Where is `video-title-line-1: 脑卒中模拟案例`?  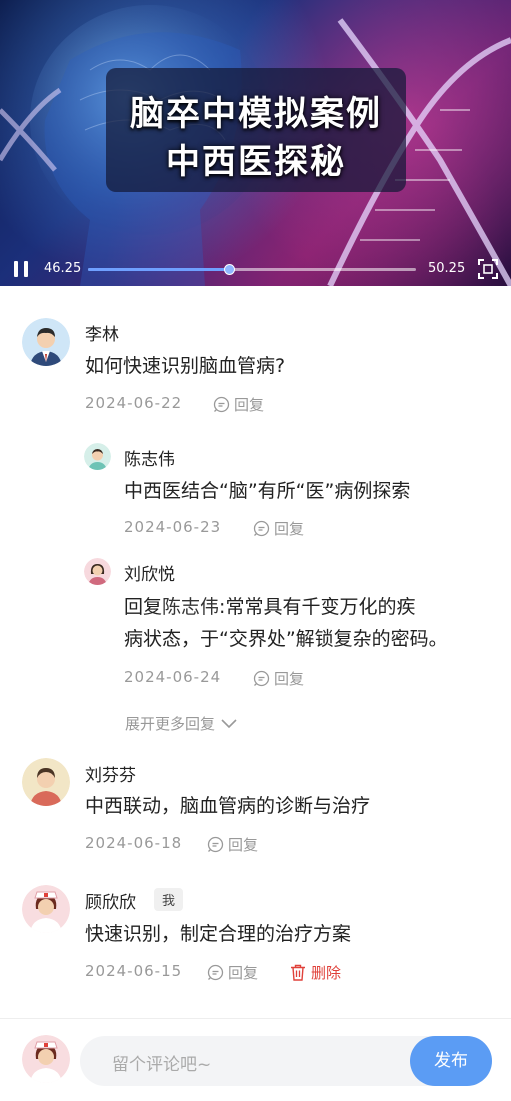
video-title-line-1: 脑卒中模拟案例 is located at coordinates (256, 114).